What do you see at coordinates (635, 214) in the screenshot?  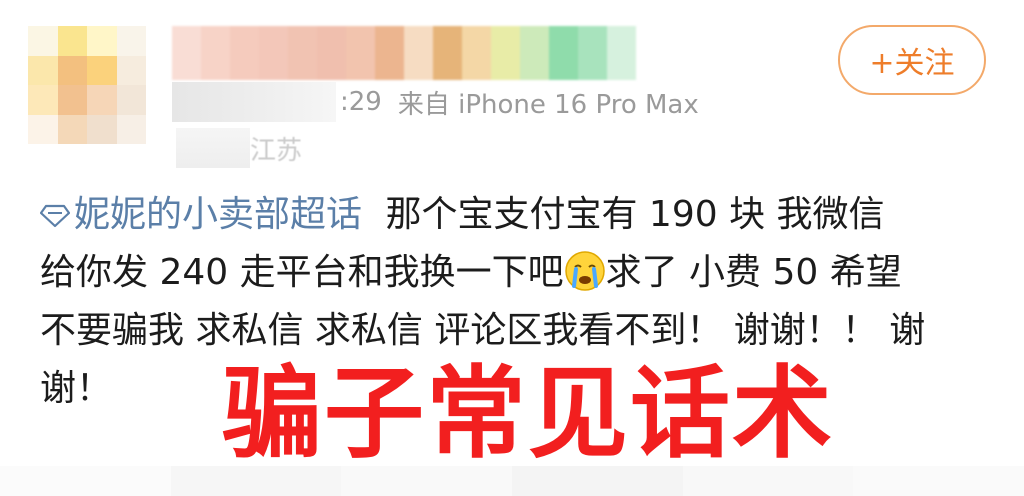 I see `post-text-1: 那个宝支付宝有 190 块 我微信` at bounding box center [635, 214].